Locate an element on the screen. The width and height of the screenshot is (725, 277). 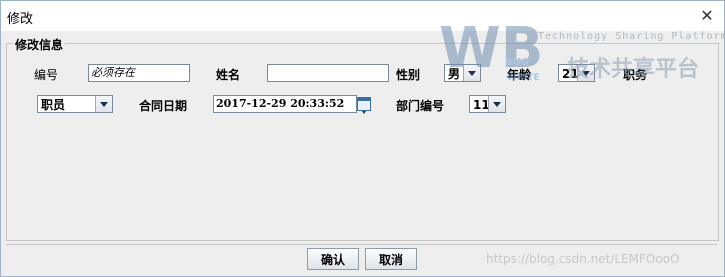
contract-date-field: 2017-12-29 20:33:52 is located at coordinates (285, 104).